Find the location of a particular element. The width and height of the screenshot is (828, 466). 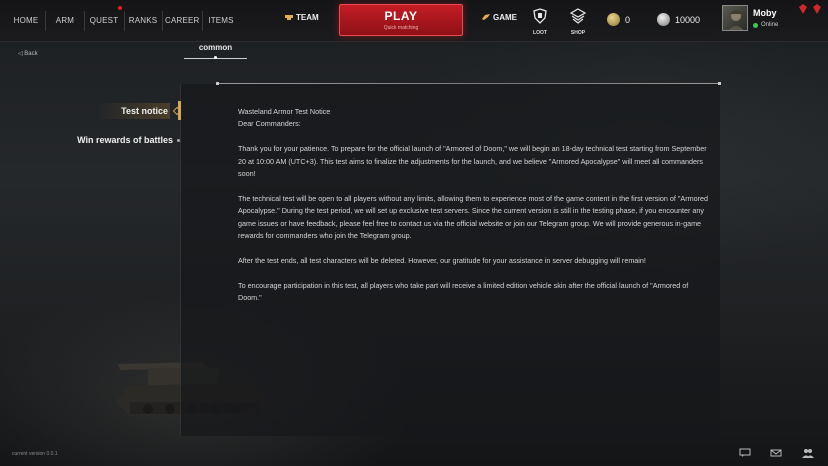

gold-coin-icon is located at coordinates (613, 19).